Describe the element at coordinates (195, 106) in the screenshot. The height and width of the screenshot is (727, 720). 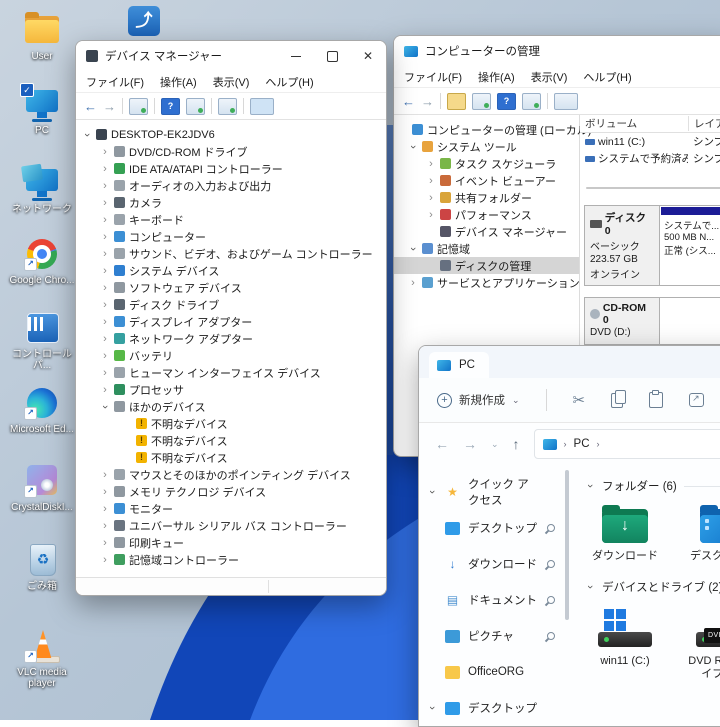
I see `properties-icon` at that location.